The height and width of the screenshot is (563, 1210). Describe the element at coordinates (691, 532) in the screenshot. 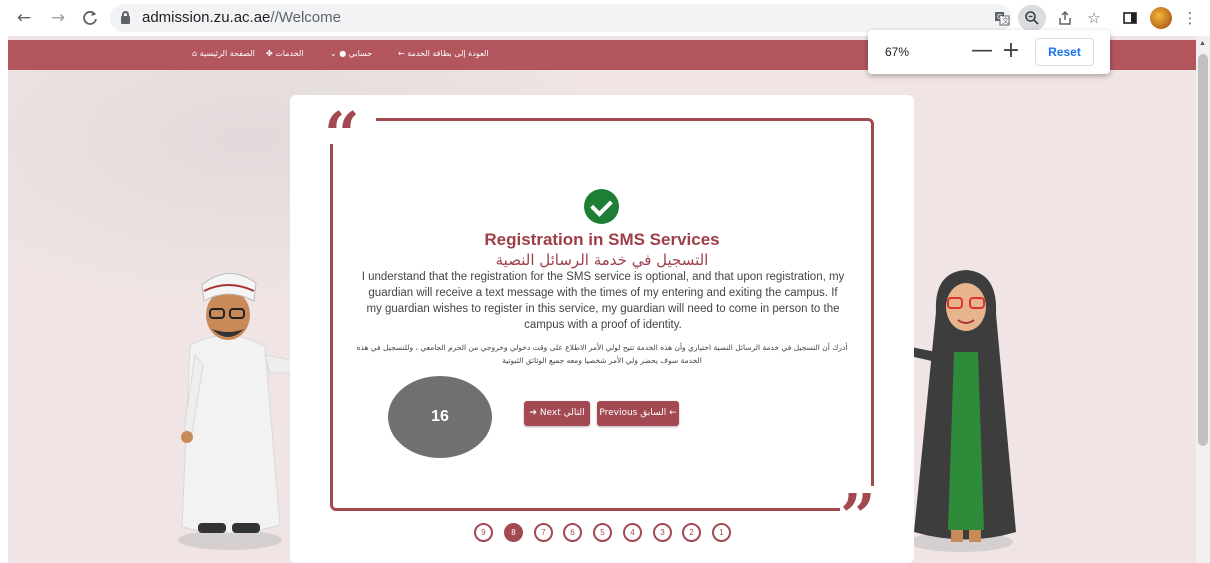

I see `page-step-2: 2` at that location.